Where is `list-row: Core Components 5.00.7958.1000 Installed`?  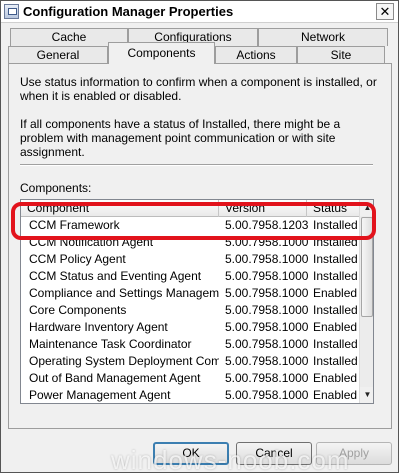 list-row: Core Components 5.00.7958.1000 Installed is located at coordinates (190, 310).